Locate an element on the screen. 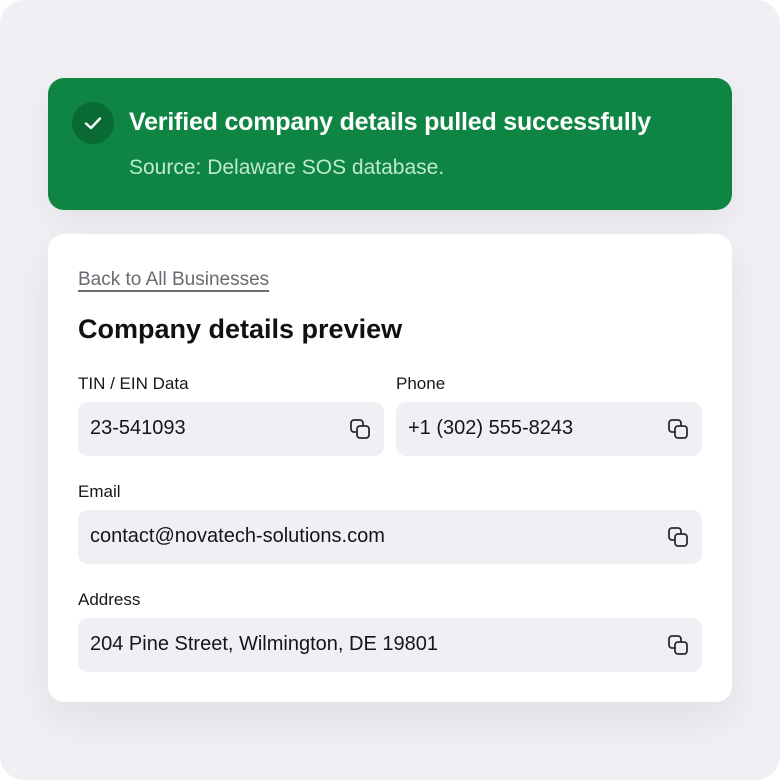  toast-subtitle: Source: Delaware SOS database. is located at coordinates (287, 167).